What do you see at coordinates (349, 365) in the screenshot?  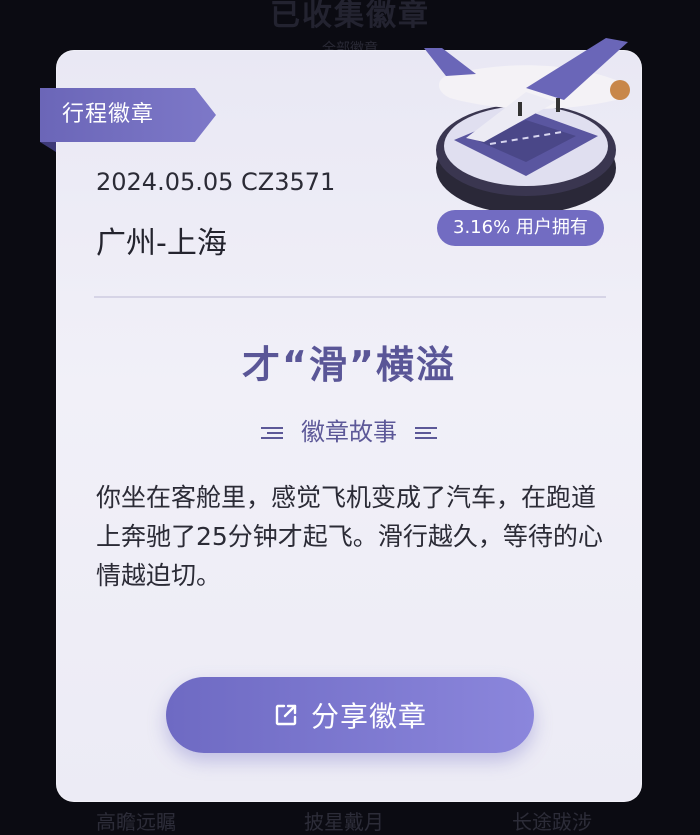 I see `badge-title: 才“滑”横溢` at bounding box center [349, 365].